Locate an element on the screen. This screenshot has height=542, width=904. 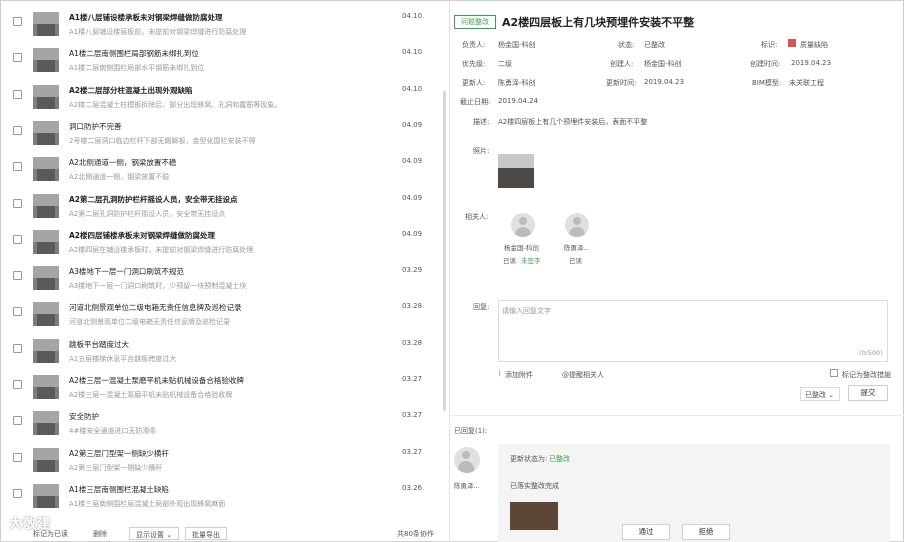
list-item: 安全防护 4#楼安全通道进口无防滑条 03.27 is located at coordinates (221, 426).